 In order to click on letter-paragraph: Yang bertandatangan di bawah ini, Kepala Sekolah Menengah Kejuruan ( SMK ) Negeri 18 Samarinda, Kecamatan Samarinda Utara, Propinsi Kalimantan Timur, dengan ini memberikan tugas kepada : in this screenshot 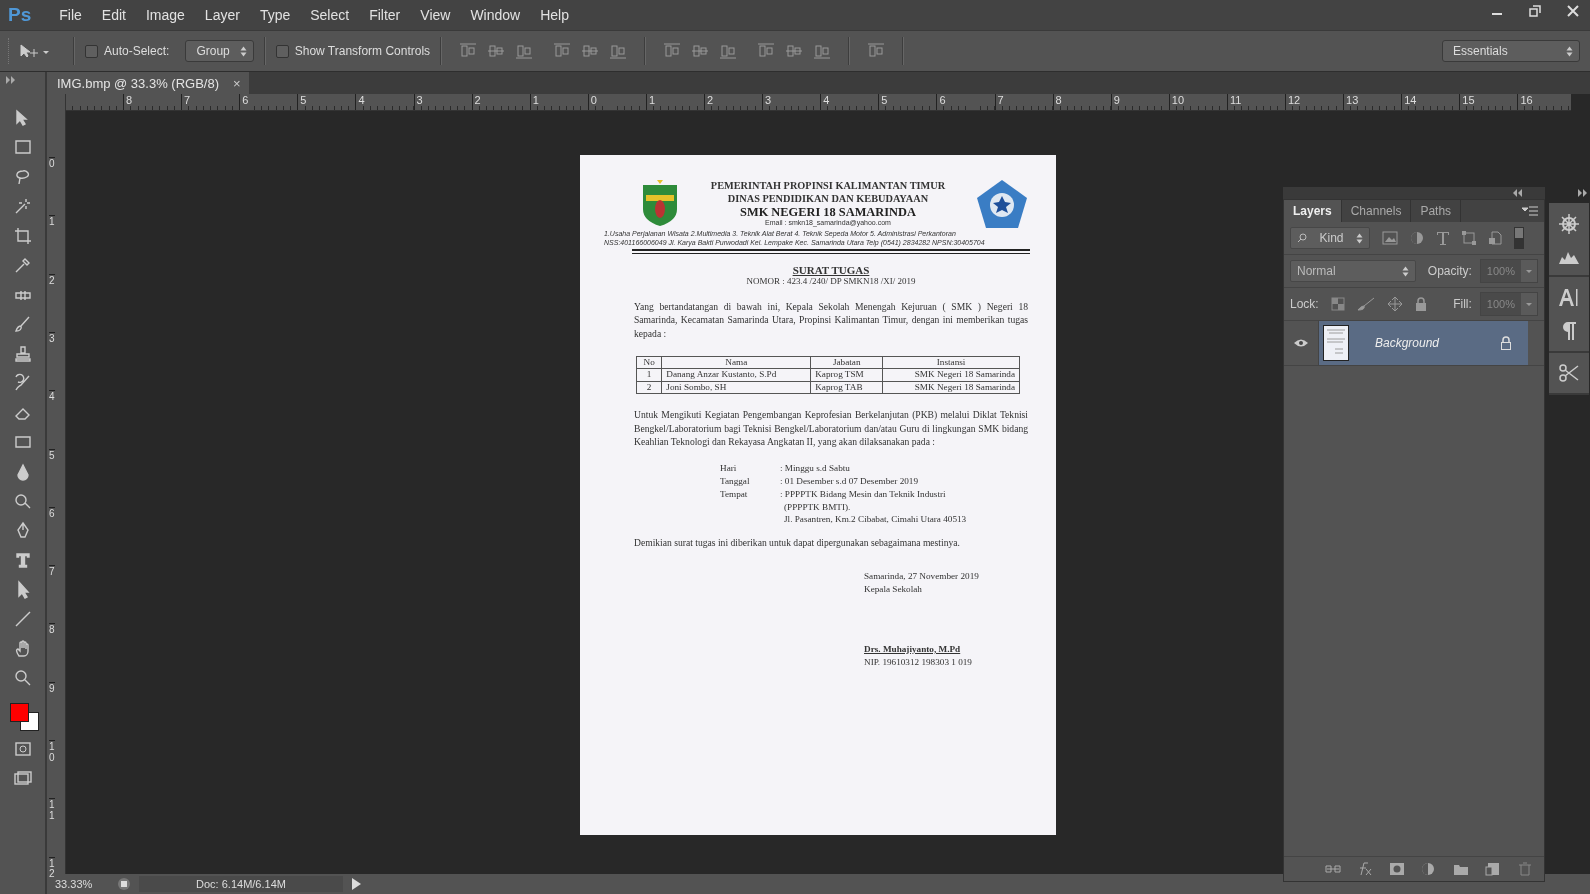, I will do `click(831, 320)`.